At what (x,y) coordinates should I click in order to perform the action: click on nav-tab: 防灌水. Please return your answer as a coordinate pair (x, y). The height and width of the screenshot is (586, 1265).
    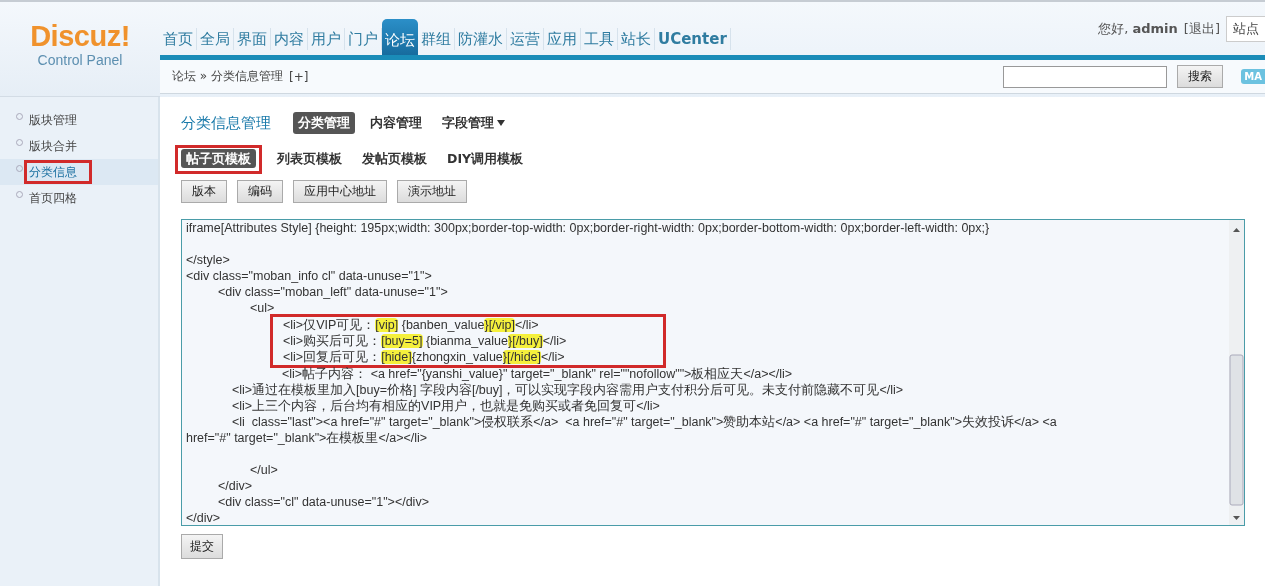
    Looking at the image, I should click on (481, 39).